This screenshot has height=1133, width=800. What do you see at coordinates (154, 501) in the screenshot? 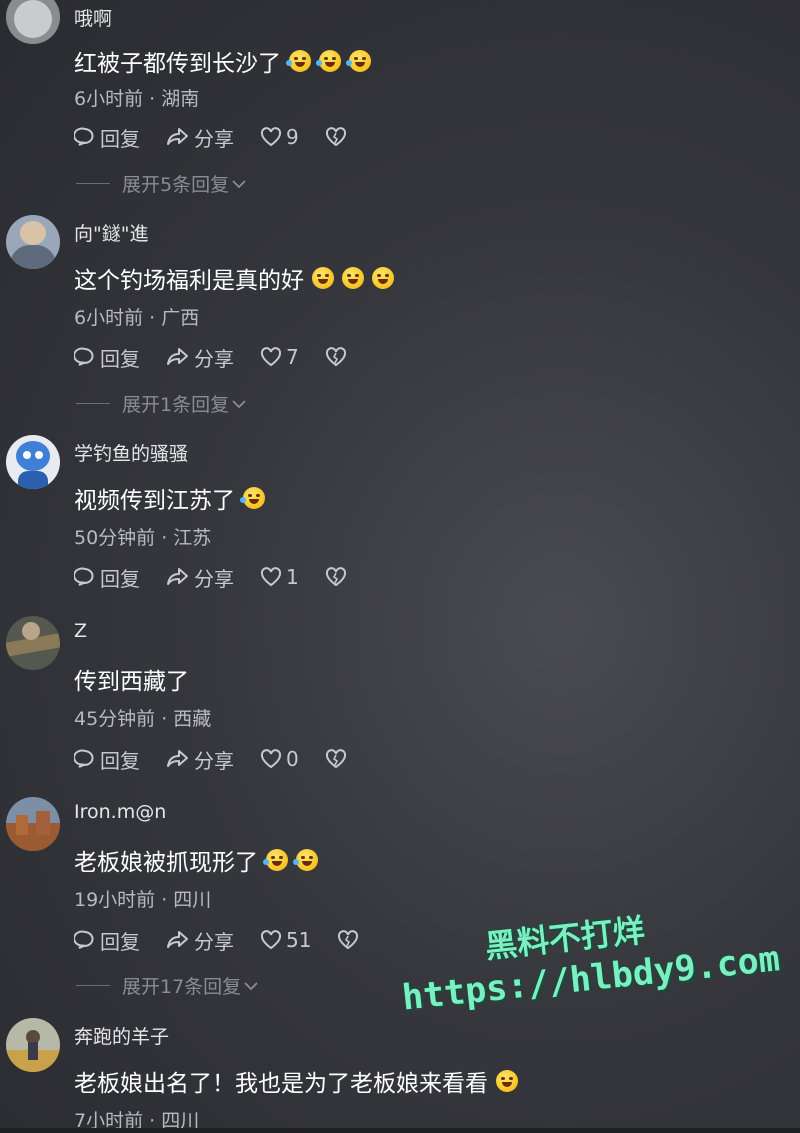
I see `comment-text-content: 视频传到江苏了` at bounding box center [154, 501].